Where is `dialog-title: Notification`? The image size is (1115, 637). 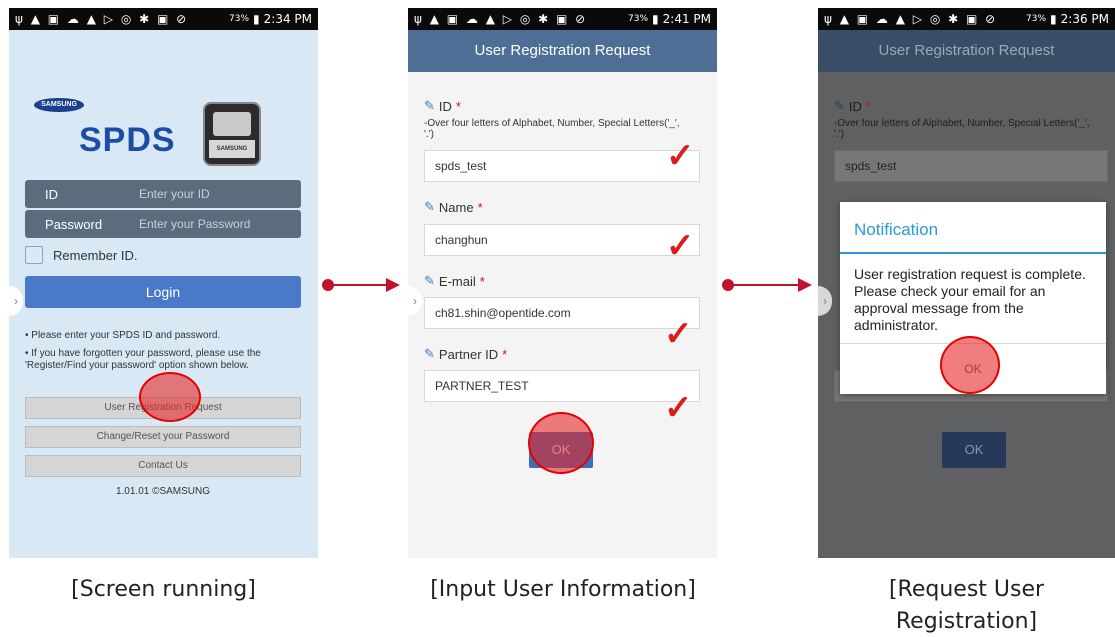
dialog-title: Notification is located at coordinates (973, 228).